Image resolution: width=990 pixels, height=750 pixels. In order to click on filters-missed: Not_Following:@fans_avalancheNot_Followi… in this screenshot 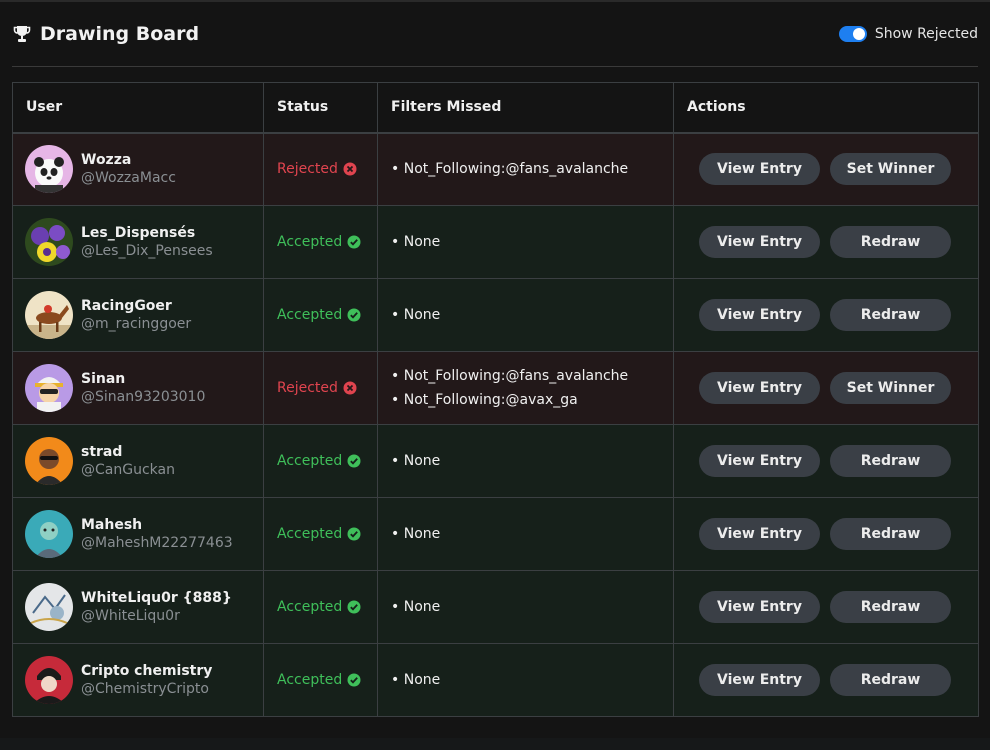, I will do `click(525, 388)`.